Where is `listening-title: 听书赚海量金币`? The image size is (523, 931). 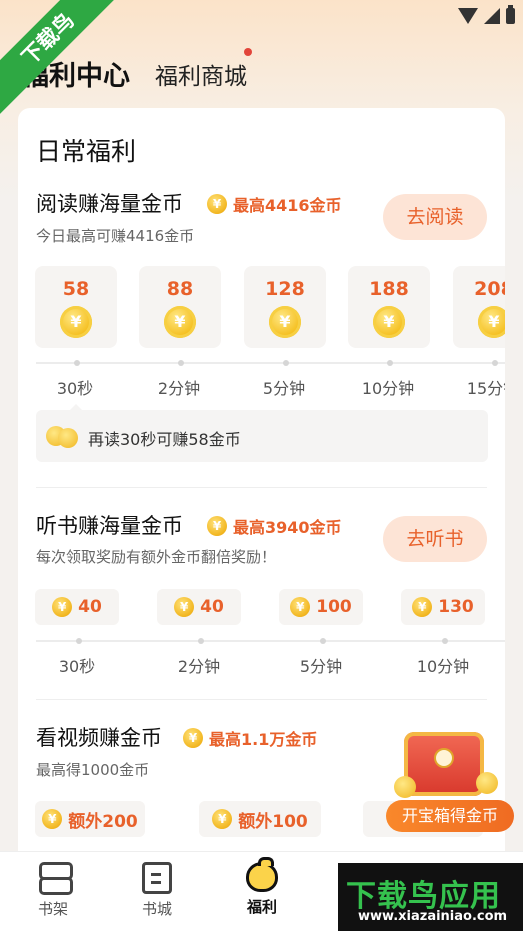
listening-title: 听书赚海量金币 is located at coordinates (109, 526).